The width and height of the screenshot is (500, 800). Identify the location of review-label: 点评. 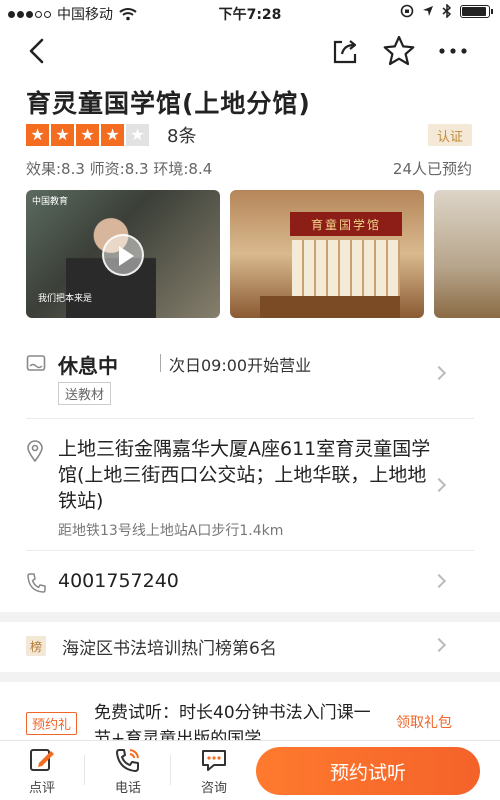
(41, 788).